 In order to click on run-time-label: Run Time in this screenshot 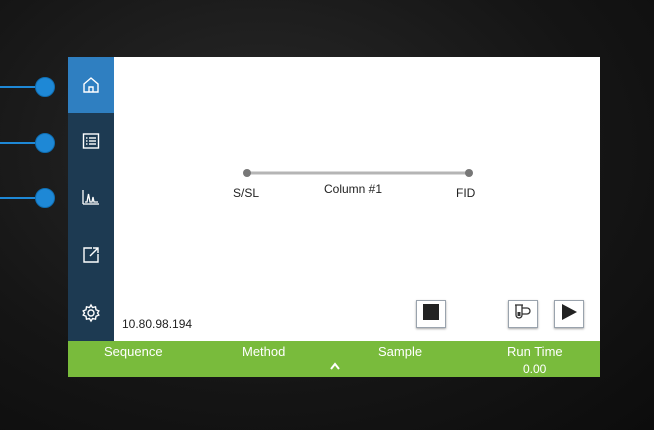, I will do `click(535, 351)`.